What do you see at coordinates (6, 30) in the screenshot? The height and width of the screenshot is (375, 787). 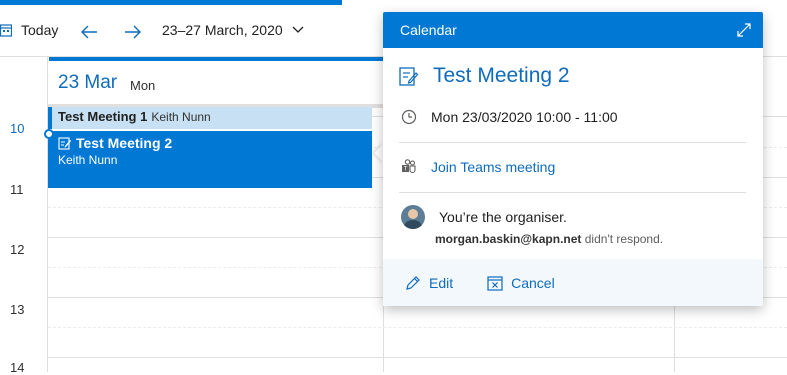 I see `calendar-today-icon` at bounding box center [6, 30].